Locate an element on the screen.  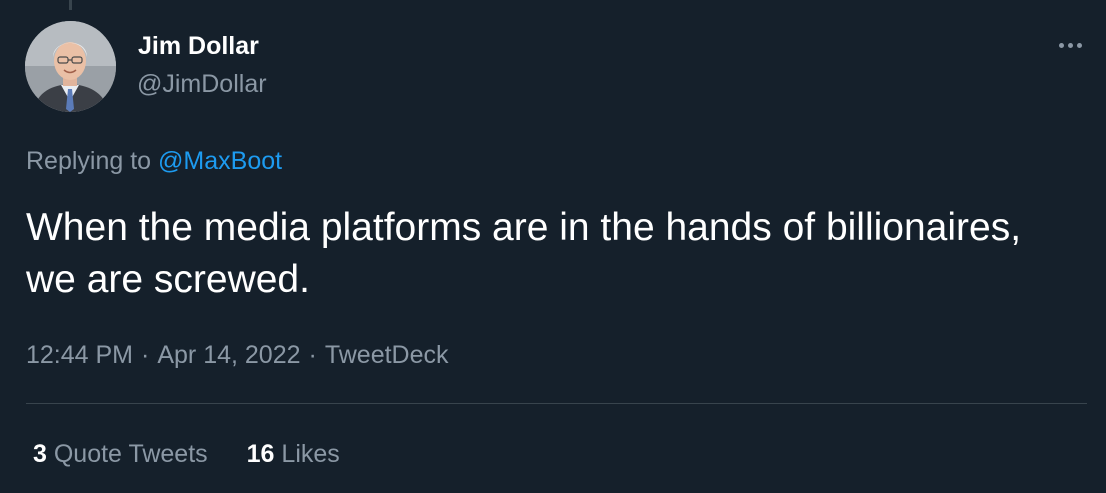
likes-count: 16 is located at coordinates (260, 454).